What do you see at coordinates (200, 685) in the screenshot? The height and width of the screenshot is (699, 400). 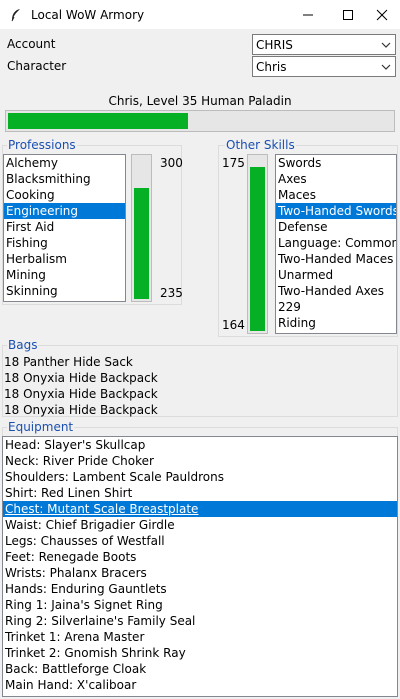 I see `equipment-item: Main Hand: X'caliboar` at bounding box center [200, 685].